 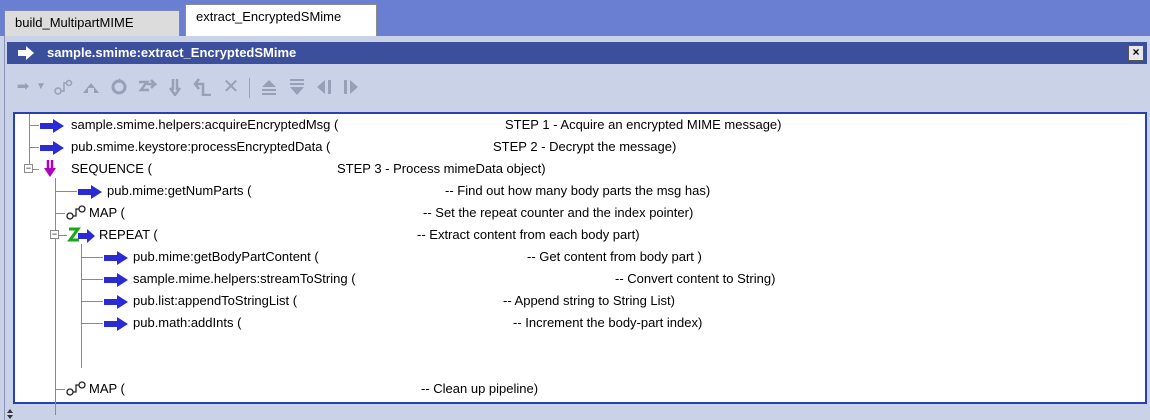 What do you see at coordinates (577, 86) in the screenshot?
I see `flow-toolbar: ➡ ▼ ✕` at bounding box center [577, 86].